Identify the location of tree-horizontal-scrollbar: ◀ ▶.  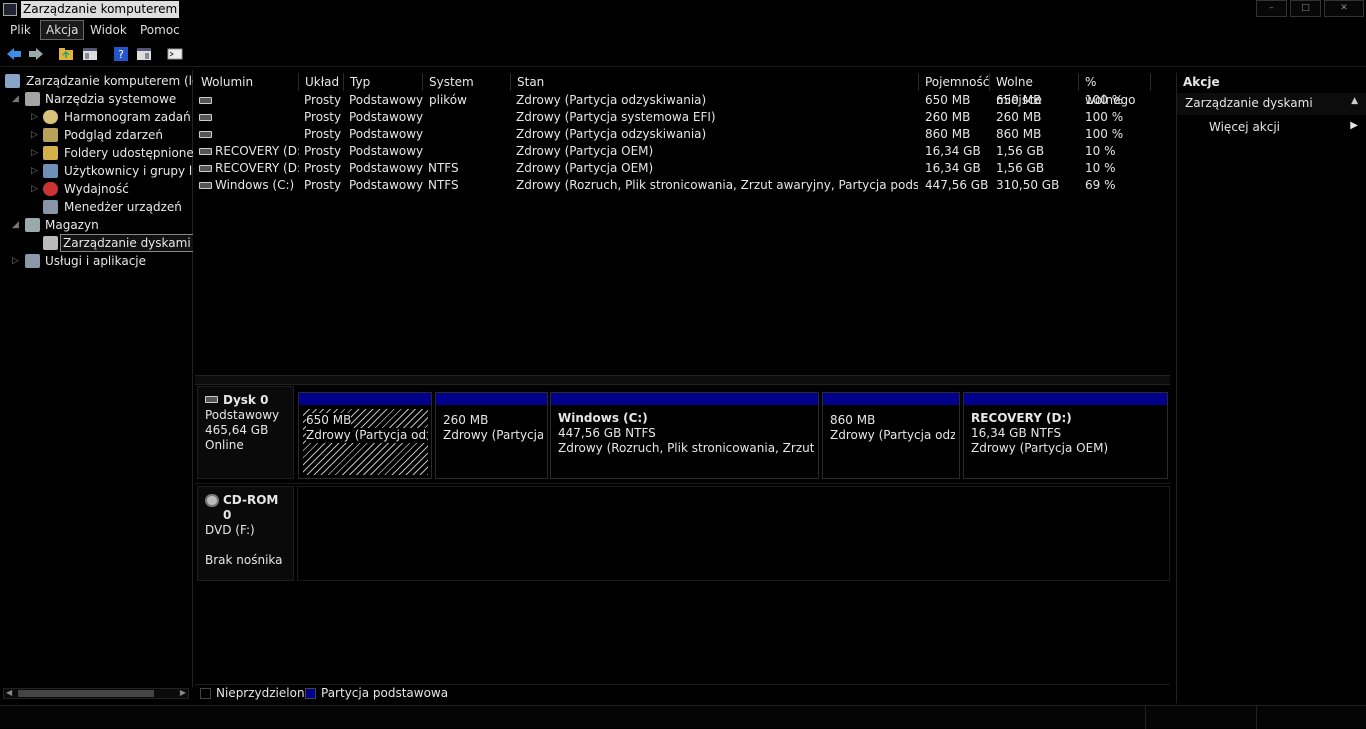
(96, 693).